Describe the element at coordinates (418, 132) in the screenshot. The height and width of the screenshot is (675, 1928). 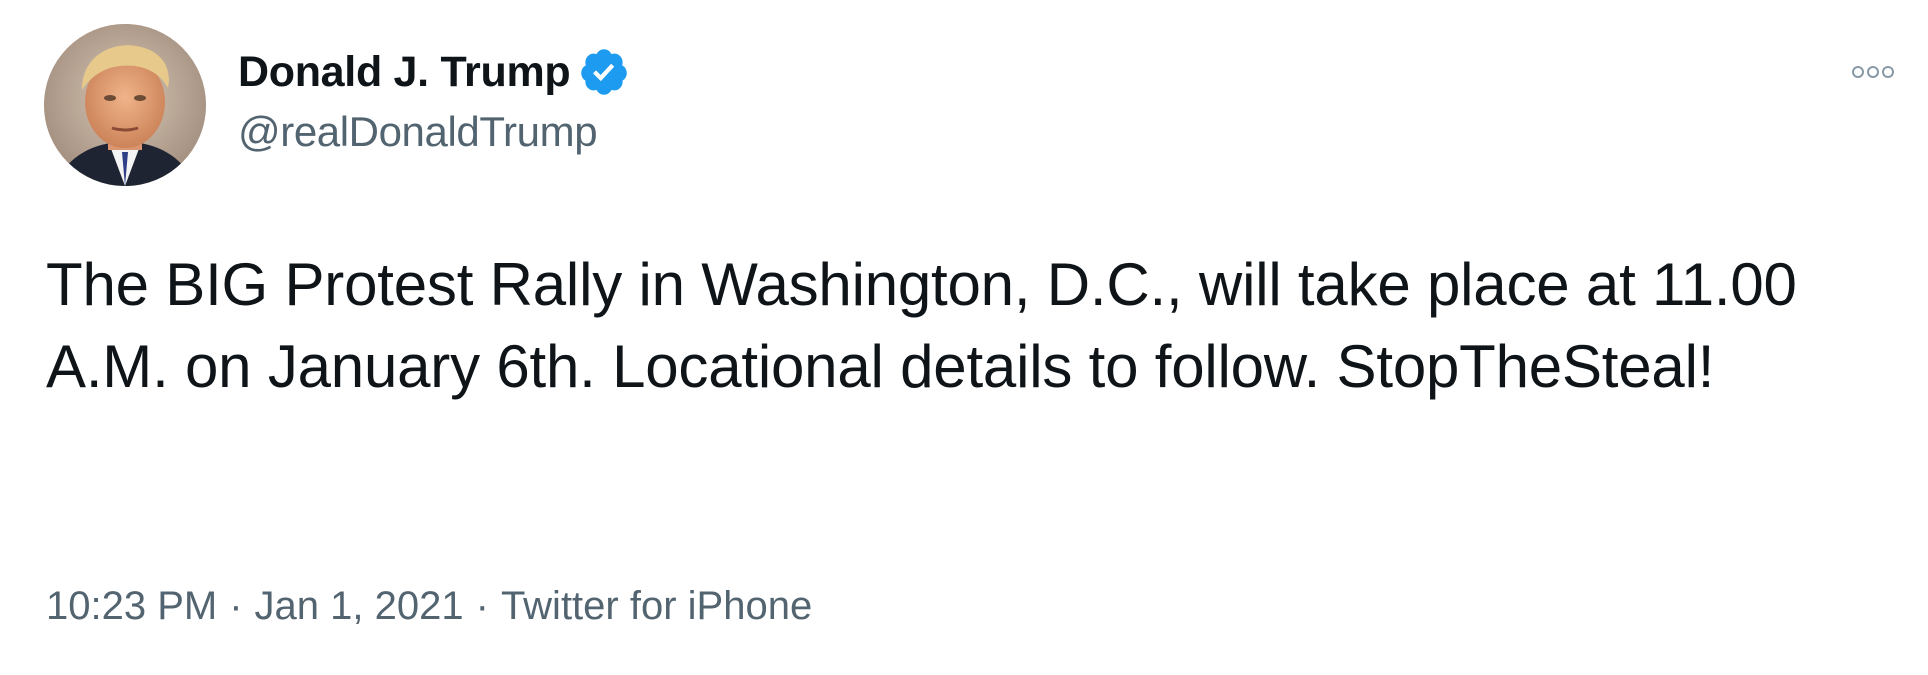
I see `author-handle: @realDonaldTrump` at that location.